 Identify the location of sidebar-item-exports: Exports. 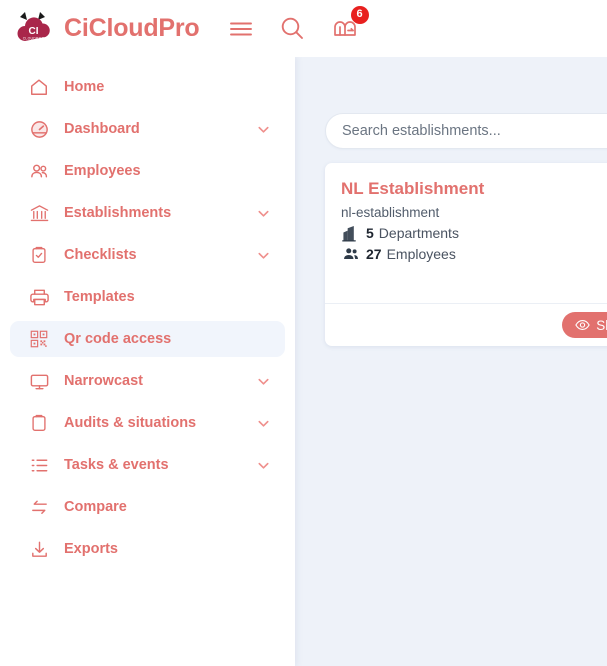
(147, 549).